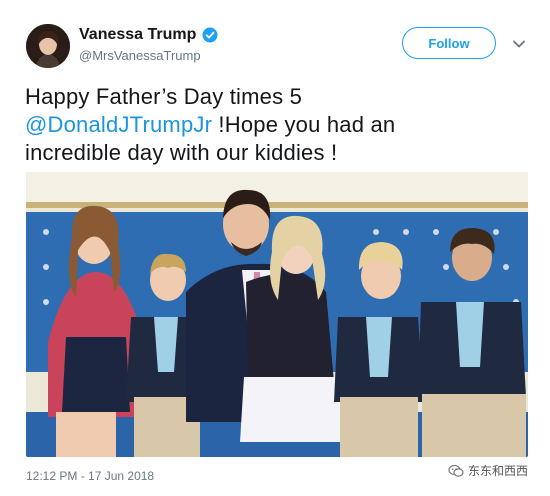 The image size is (550, 496). What do you see at coordinates (304, 124) in the screenshot?
I see `tweet-line-2-rest: !Hope you had an` at bounding box center [304, 124].